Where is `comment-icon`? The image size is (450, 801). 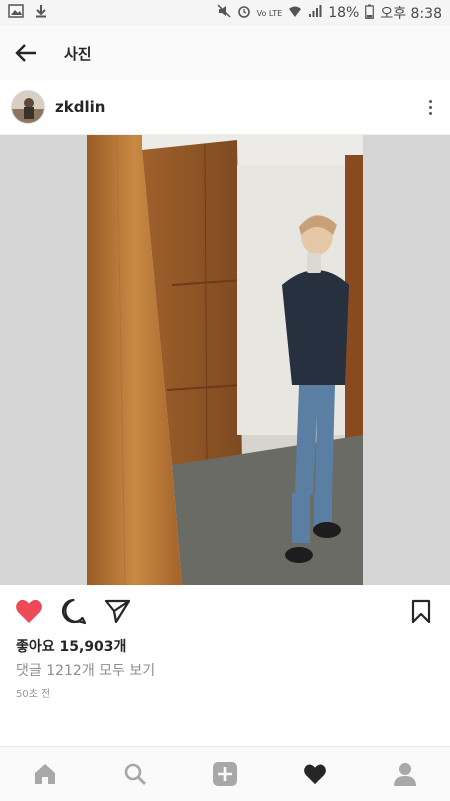 comment-icon is located at coordinates (73, 611).